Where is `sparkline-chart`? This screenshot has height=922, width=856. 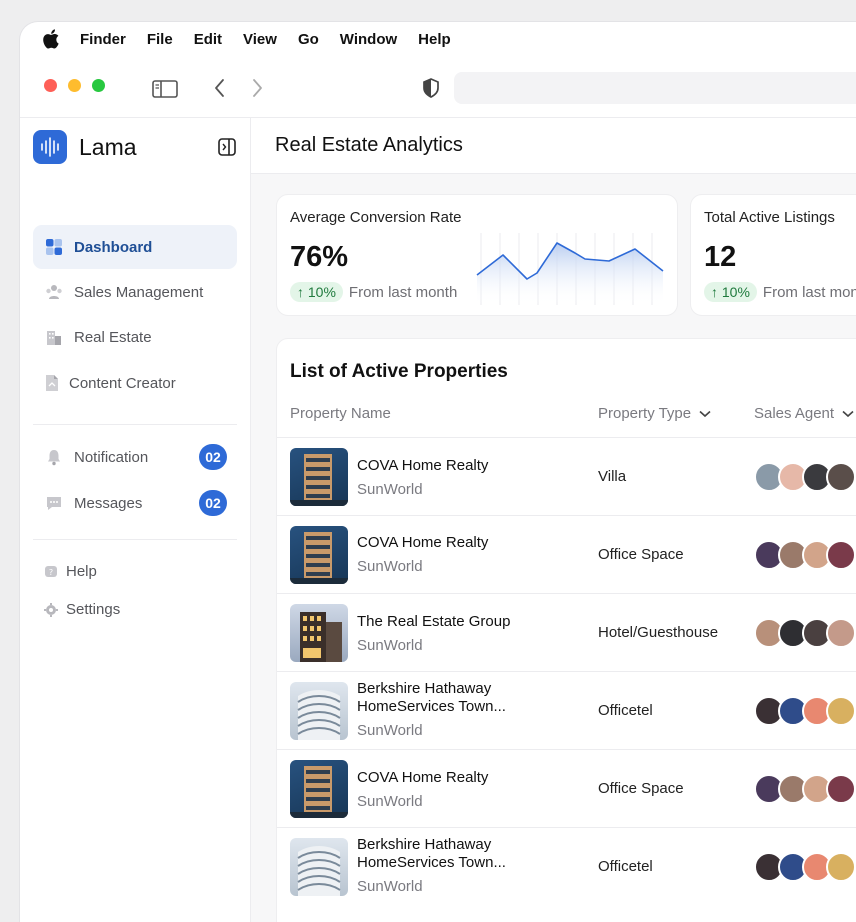
sparkline-chart is located at coordinates (570, 269).